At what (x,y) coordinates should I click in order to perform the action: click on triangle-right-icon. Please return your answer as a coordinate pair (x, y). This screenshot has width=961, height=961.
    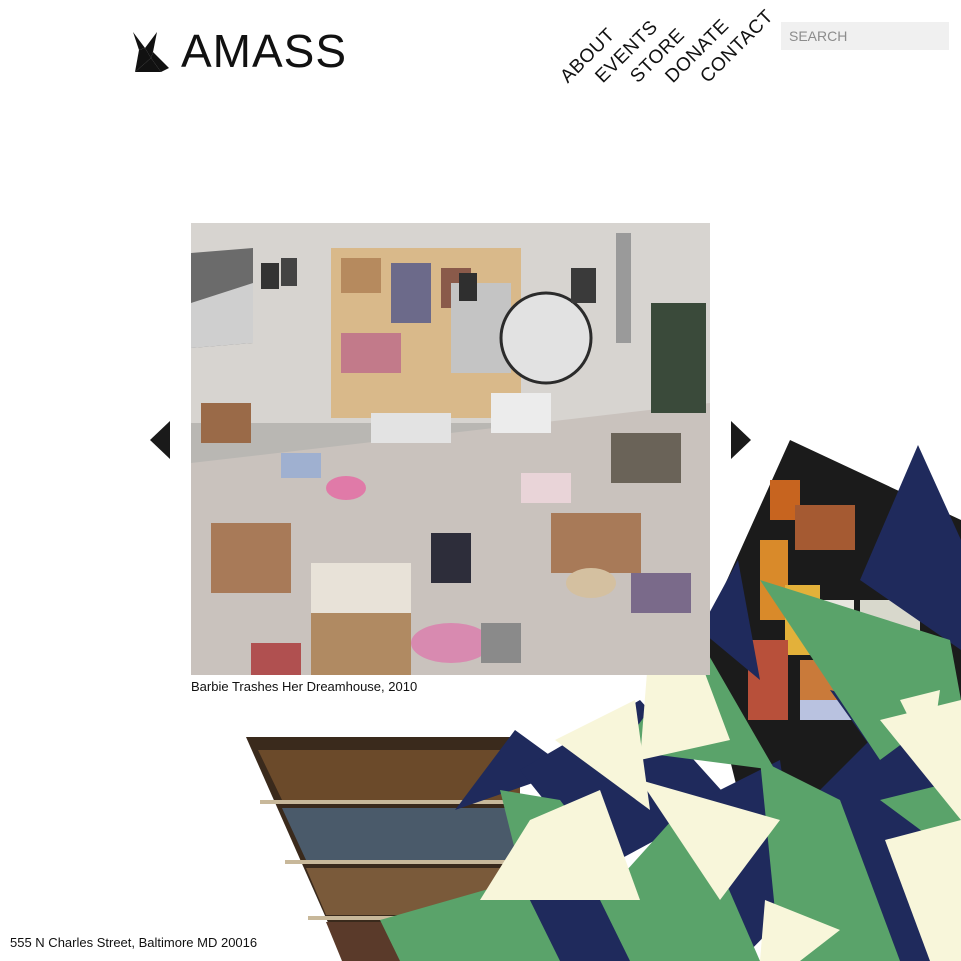
    Looking at the image, I should click on (741, 440).